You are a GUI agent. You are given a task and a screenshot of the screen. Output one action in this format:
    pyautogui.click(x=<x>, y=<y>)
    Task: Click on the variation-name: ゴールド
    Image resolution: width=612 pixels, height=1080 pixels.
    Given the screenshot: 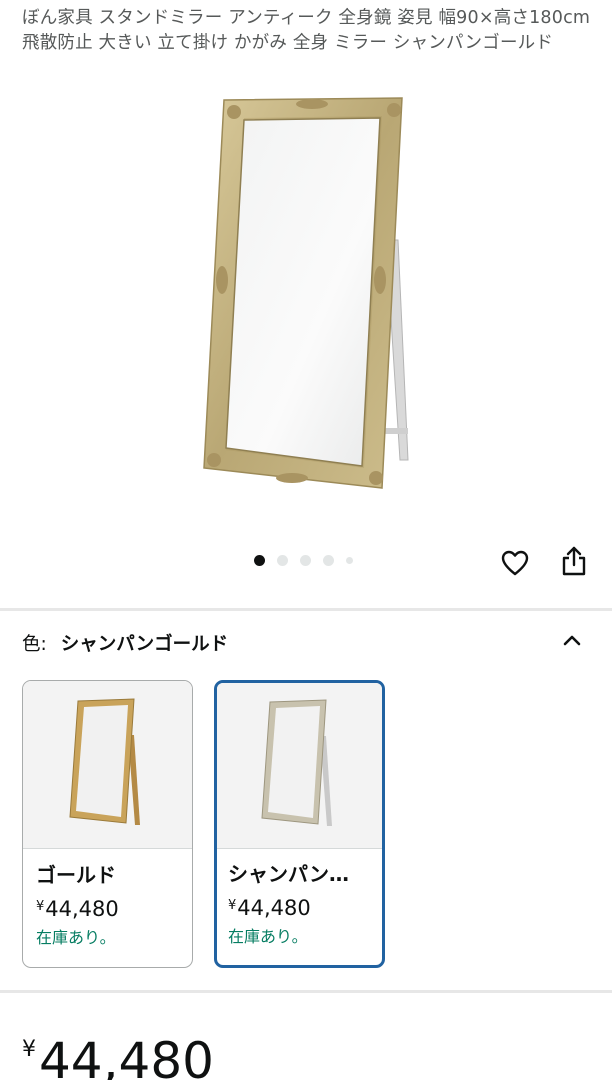 What is the action you would take?
    pyautogui.click(x=76, y=875)
    